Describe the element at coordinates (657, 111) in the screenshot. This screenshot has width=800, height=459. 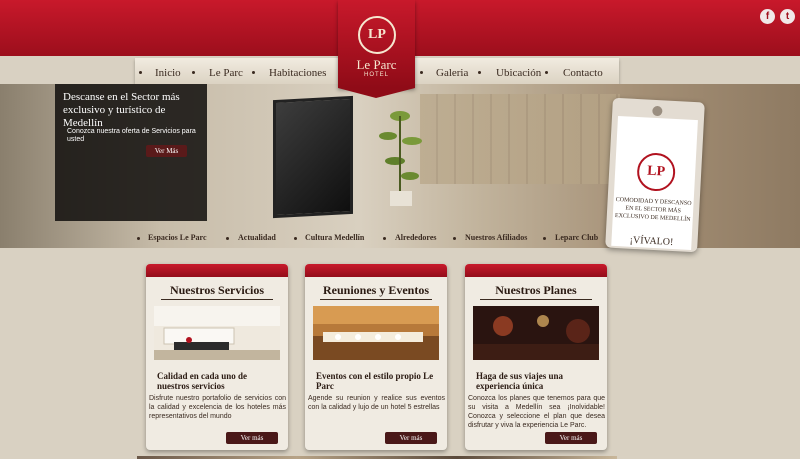
I see `tag-hole` at that location.